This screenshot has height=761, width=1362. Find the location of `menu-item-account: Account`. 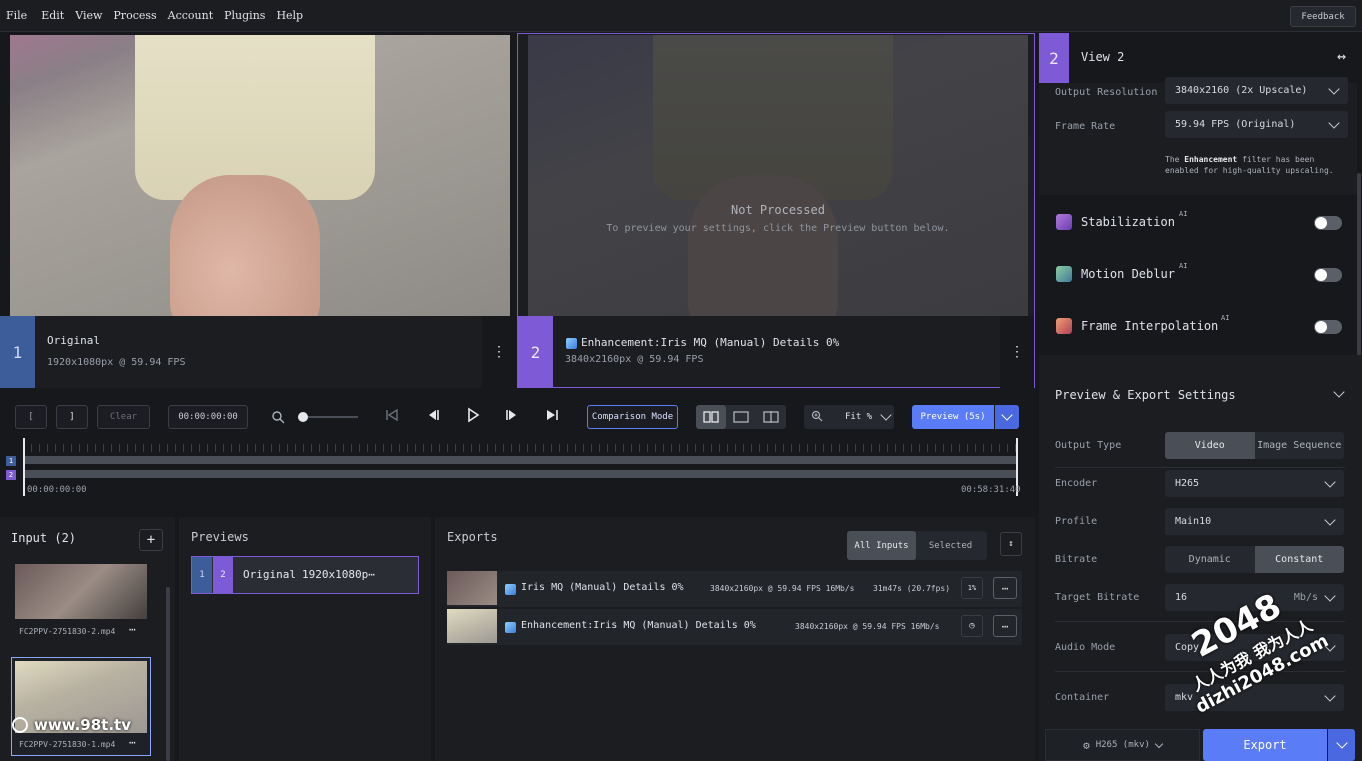

menu-item-account: Account is located at coordinates (190, 15).